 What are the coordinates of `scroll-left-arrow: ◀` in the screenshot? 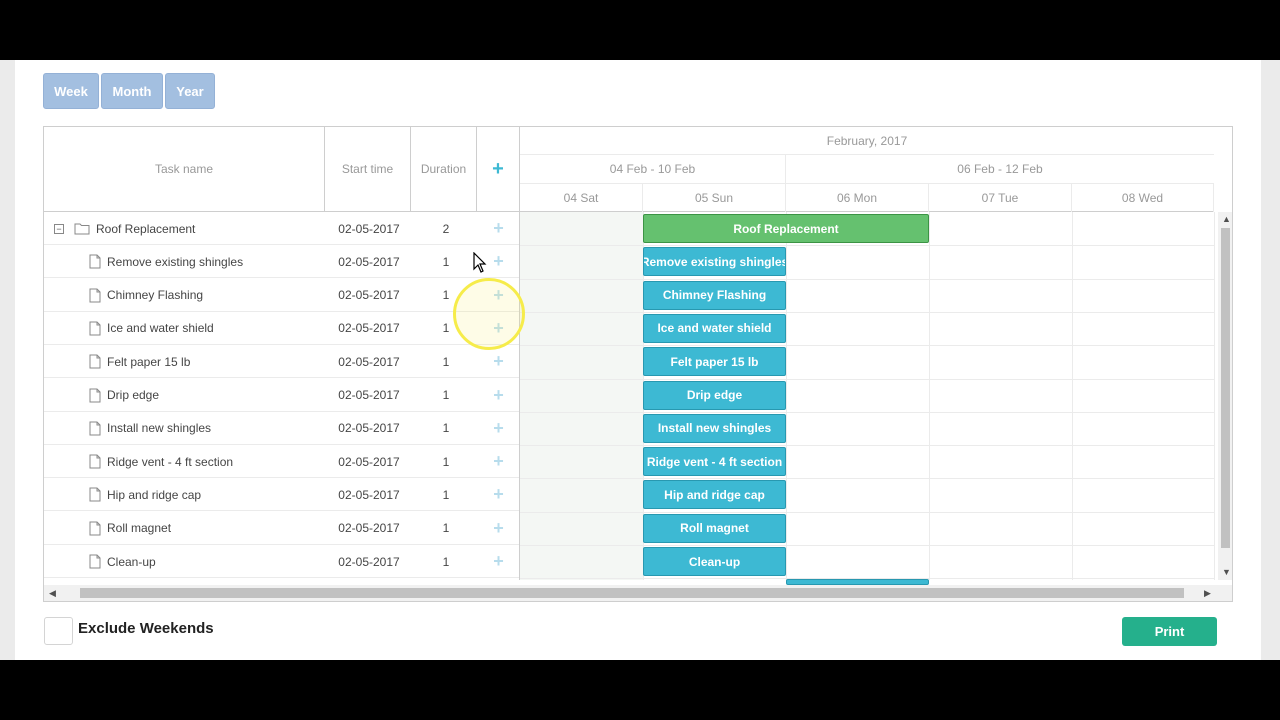 It's located at (52, 593).